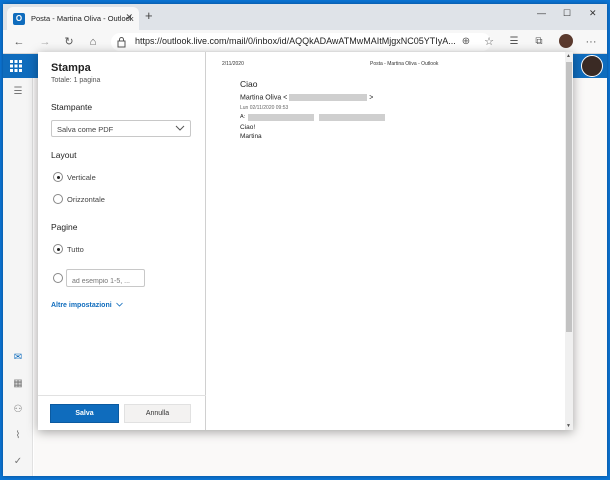 The height and width of the screenshot is (480, 610). I want to click on favorites-button: ☆, so click(489, 42).